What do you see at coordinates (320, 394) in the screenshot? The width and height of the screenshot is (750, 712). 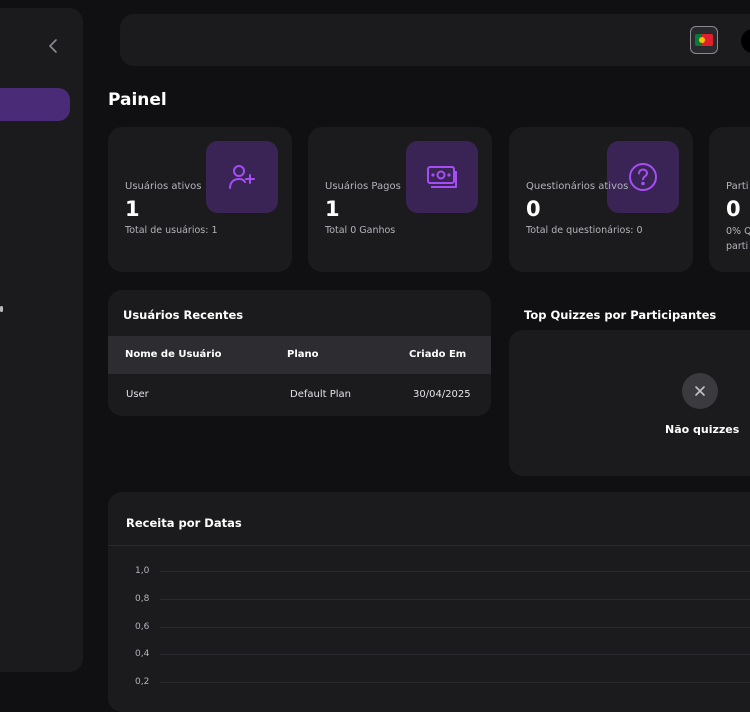 I see `cell-plan: Default Plan` at bounding box center [320, 394].